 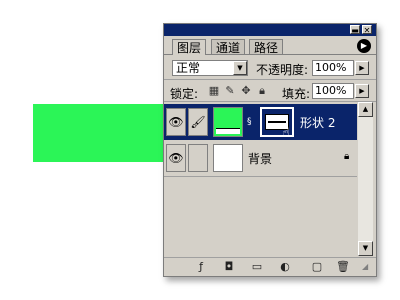 What do you see at coordinates (246, 91) in the screenshot?
I see `lock-position-icon: ✥` at bounding box center [246, 91].